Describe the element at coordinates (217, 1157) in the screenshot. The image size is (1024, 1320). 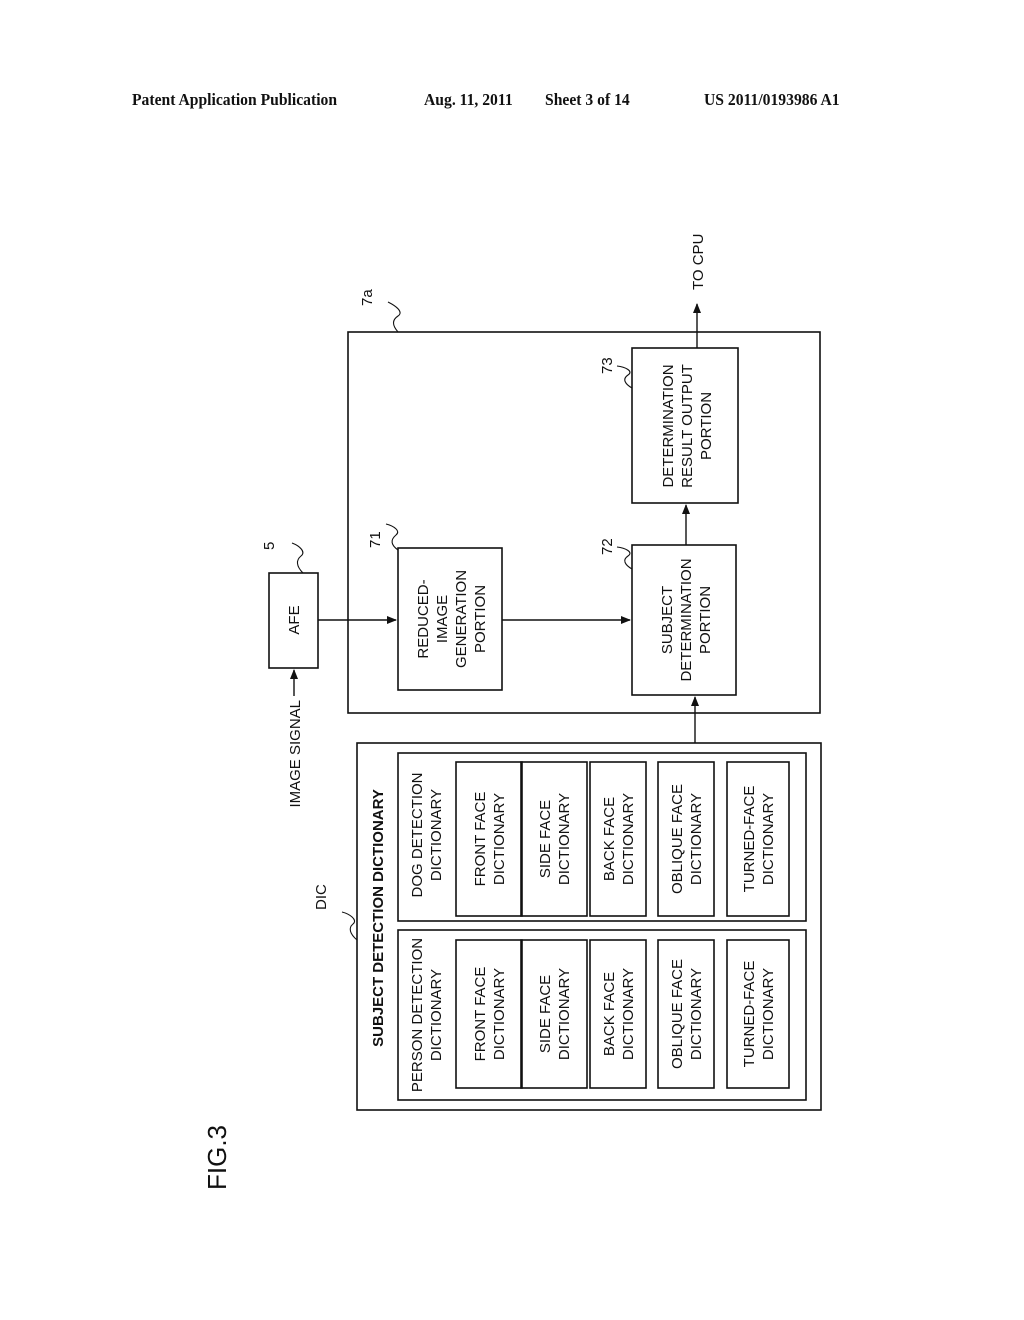
I see `figure-label: FIG.3` at that location.